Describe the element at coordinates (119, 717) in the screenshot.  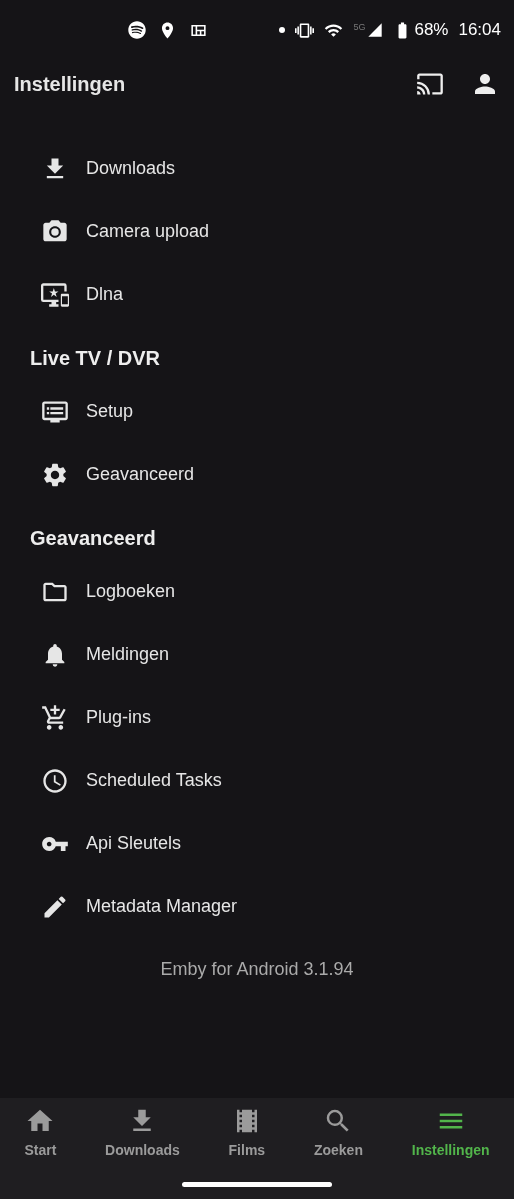
I see `settings-item: Plug-ins` at that location.